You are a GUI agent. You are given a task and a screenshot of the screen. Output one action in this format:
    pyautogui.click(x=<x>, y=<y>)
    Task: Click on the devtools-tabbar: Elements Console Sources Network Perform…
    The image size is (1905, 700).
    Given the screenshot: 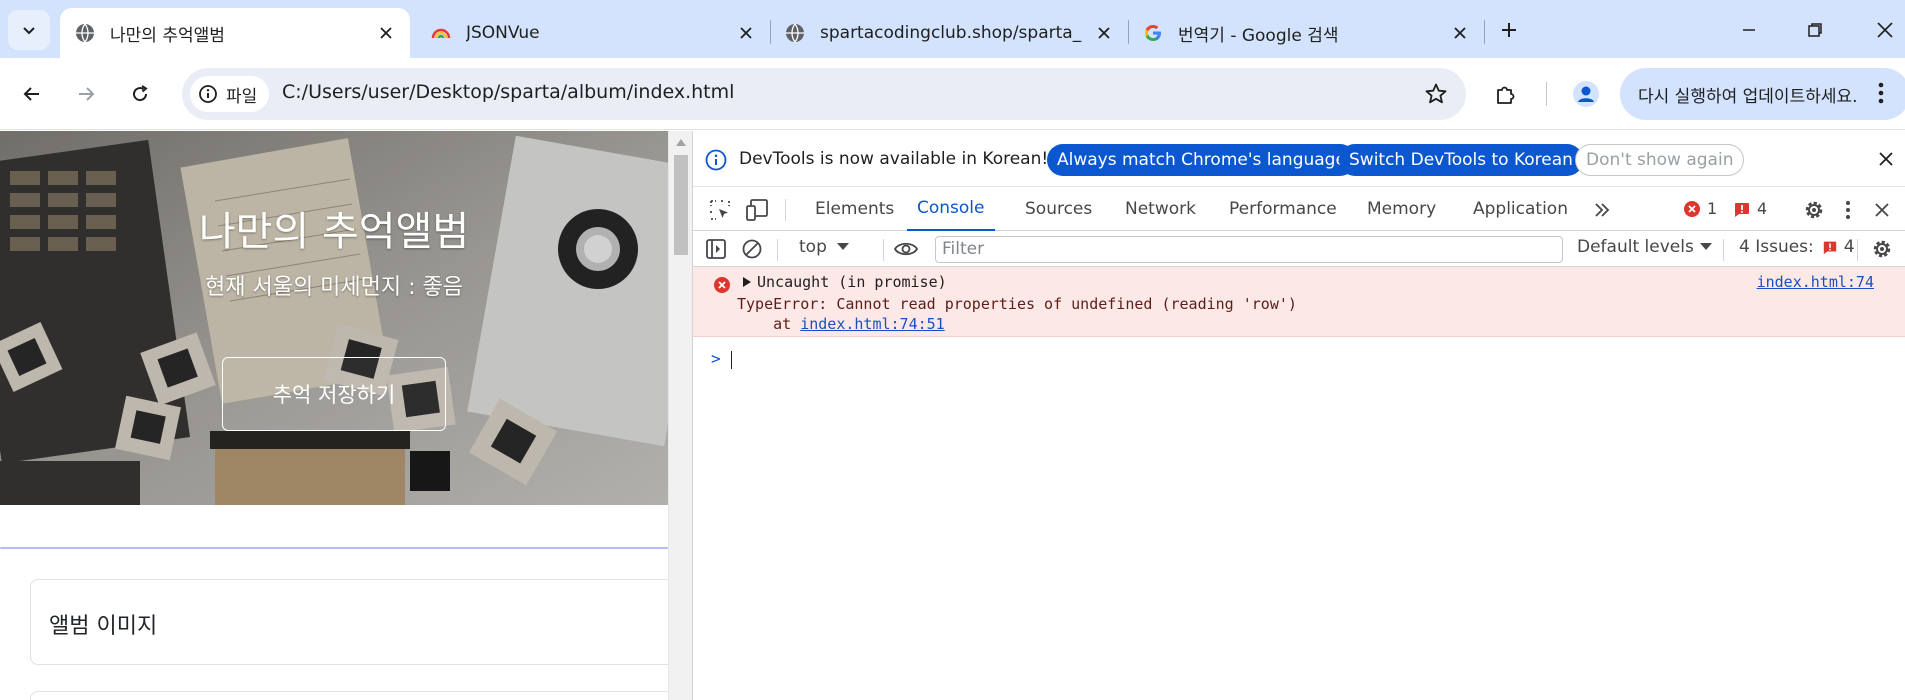 What is the action you would take?
    pyautogui.click(x=1299, y=209)
    